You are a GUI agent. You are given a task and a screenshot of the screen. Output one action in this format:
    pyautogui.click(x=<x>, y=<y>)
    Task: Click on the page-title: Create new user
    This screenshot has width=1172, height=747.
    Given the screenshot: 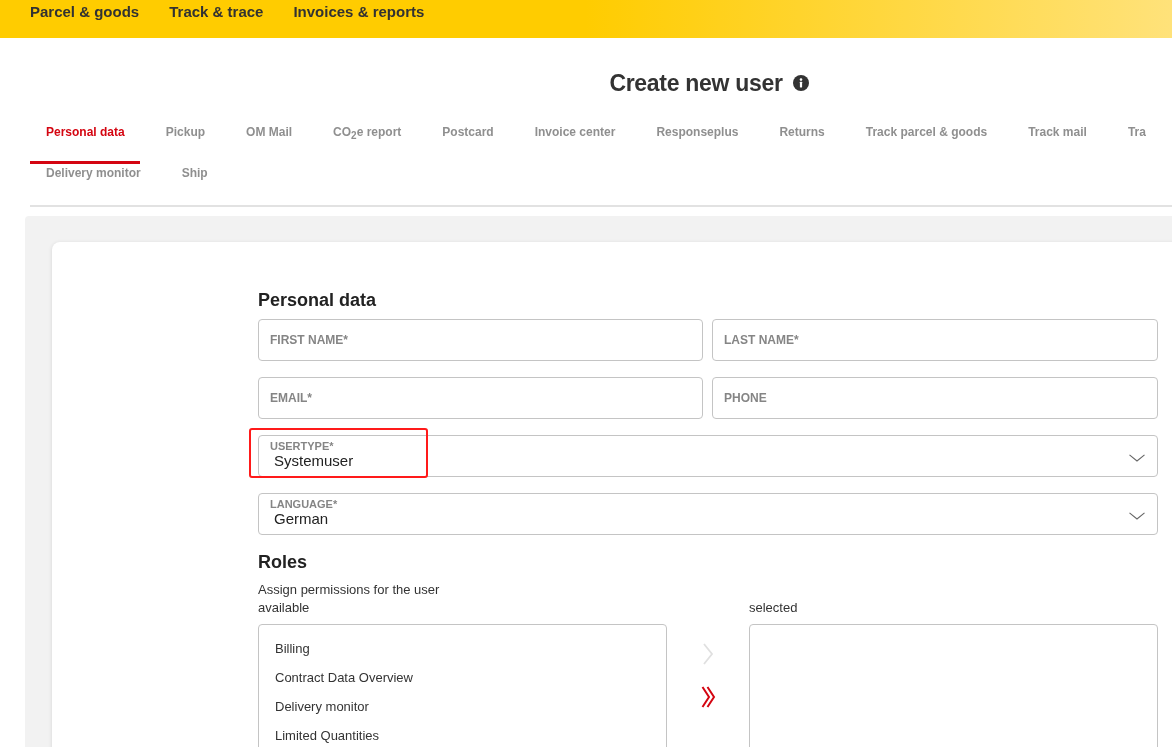 What is the action you would take?
    pyautogui.click(x=696, y=83)
    